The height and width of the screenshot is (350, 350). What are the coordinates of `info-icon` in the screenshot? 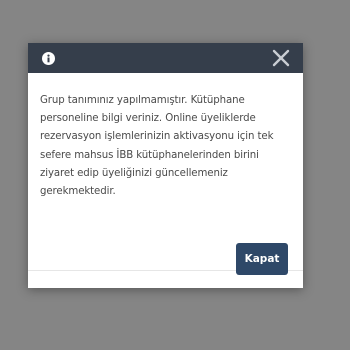 It's located at (48, 58).